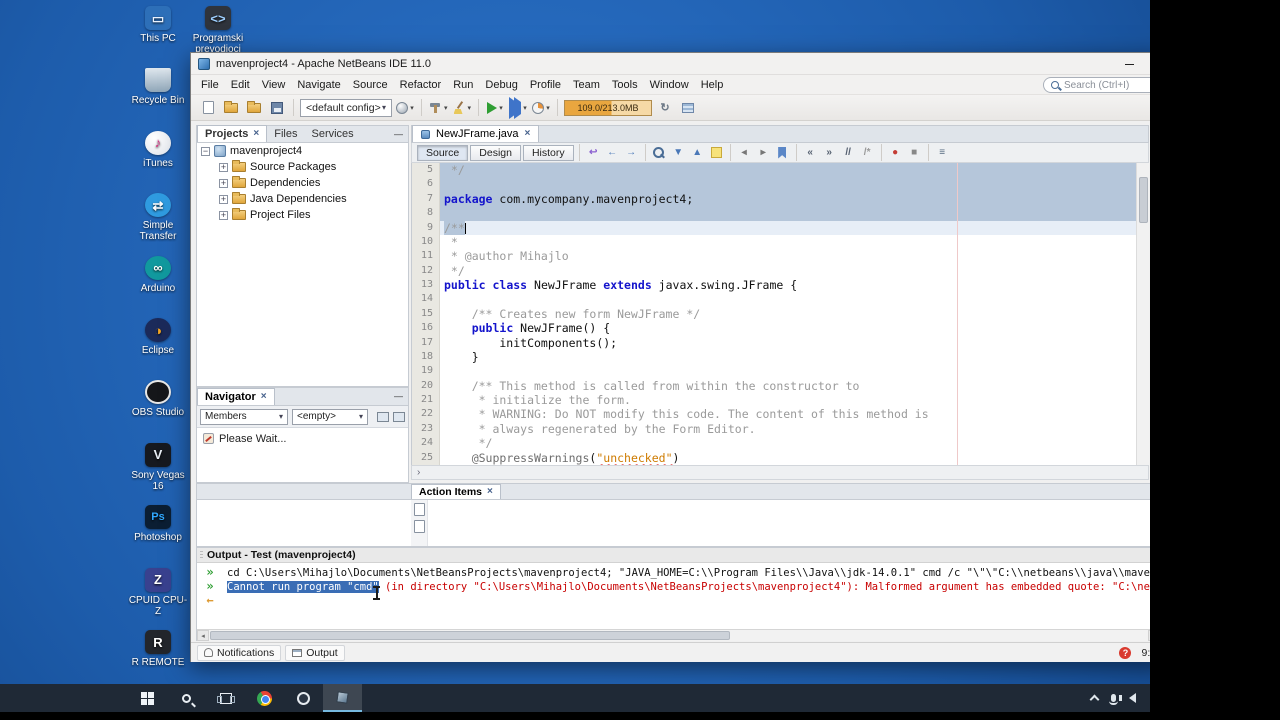 The image size is (1280, 720). Describe the element at coordinates (1113, 699) in the screenshot. I see `microphone-icon` at that location.